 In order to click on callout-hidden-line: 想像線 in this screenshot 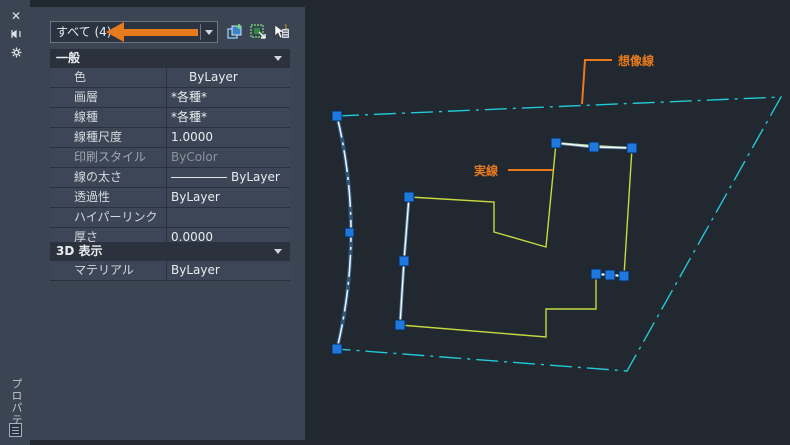, I will do `click(636, 61)`.